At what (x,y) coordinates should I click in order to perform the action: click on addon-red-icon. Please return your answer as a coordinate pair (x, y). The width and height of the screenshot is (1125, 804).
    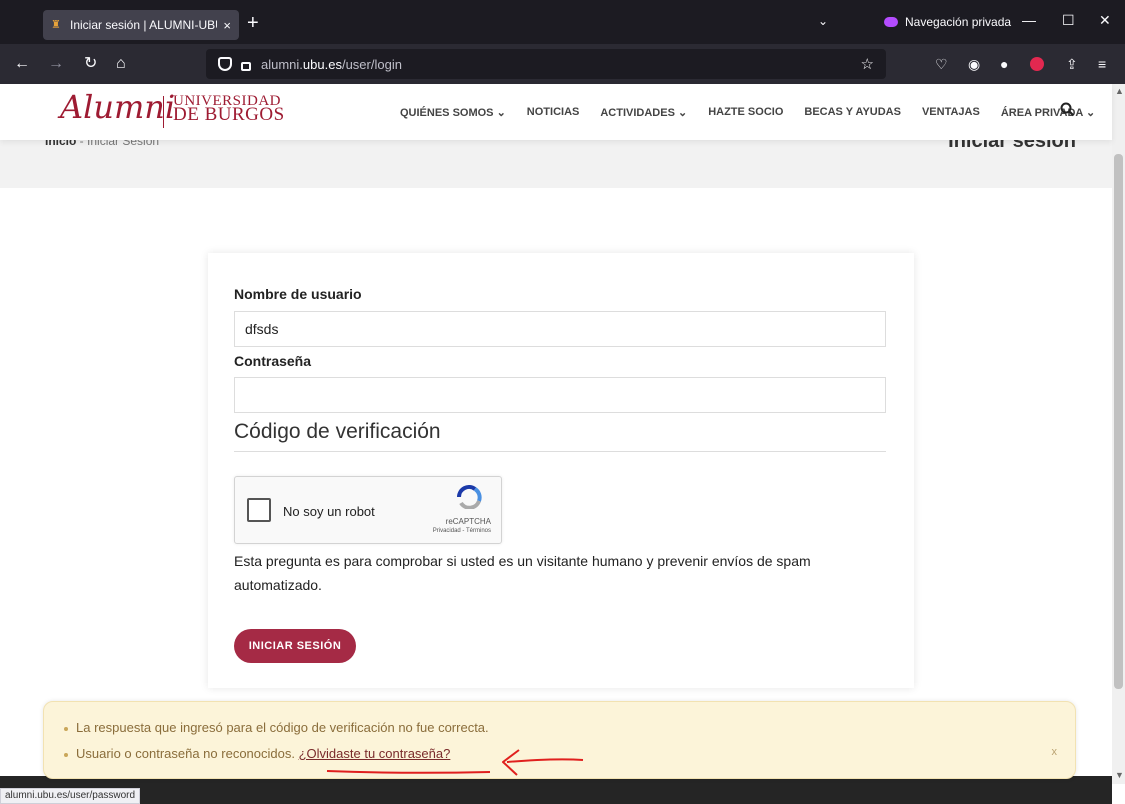
    Looking at the image, I should click on (1037, 64).